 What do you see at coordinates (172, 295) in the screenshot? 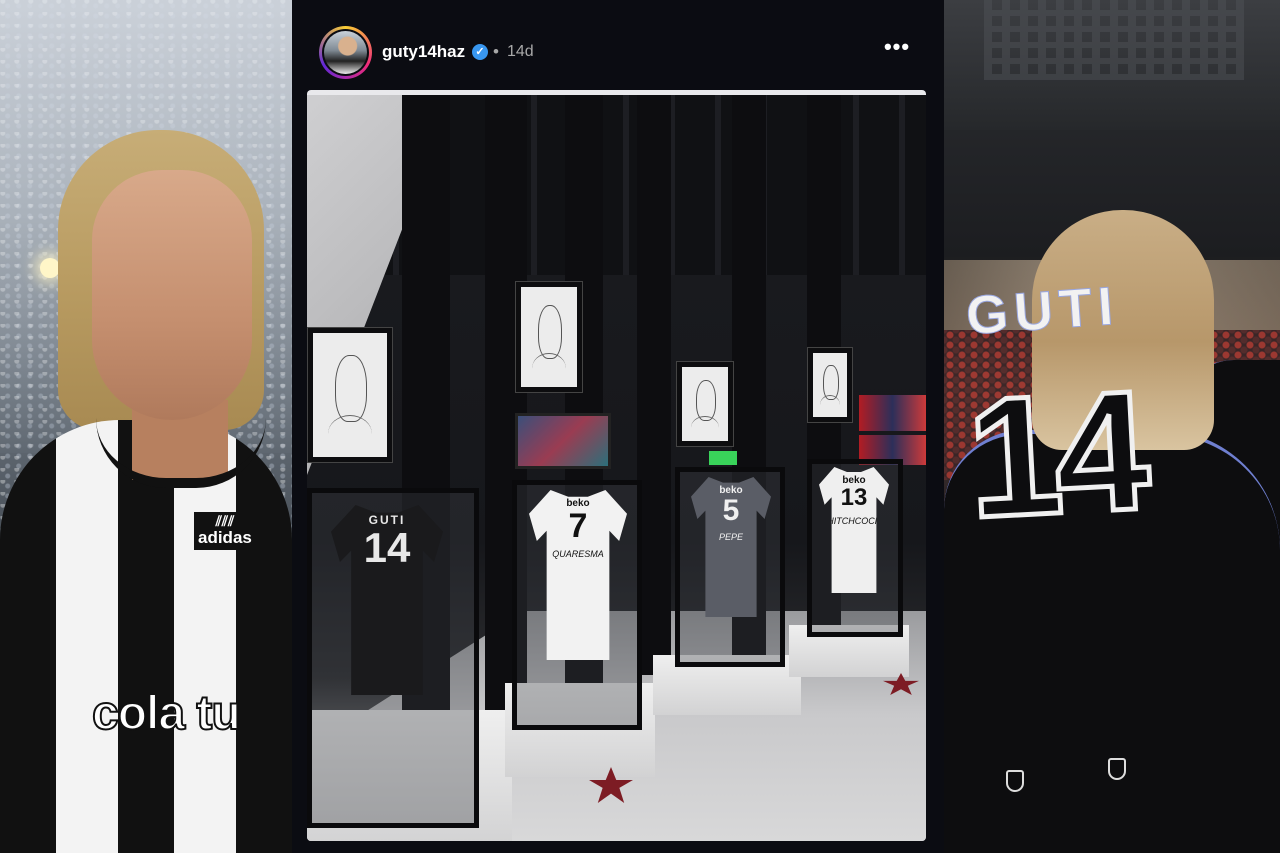
I see `player-face` at bounding box center [172, 295].